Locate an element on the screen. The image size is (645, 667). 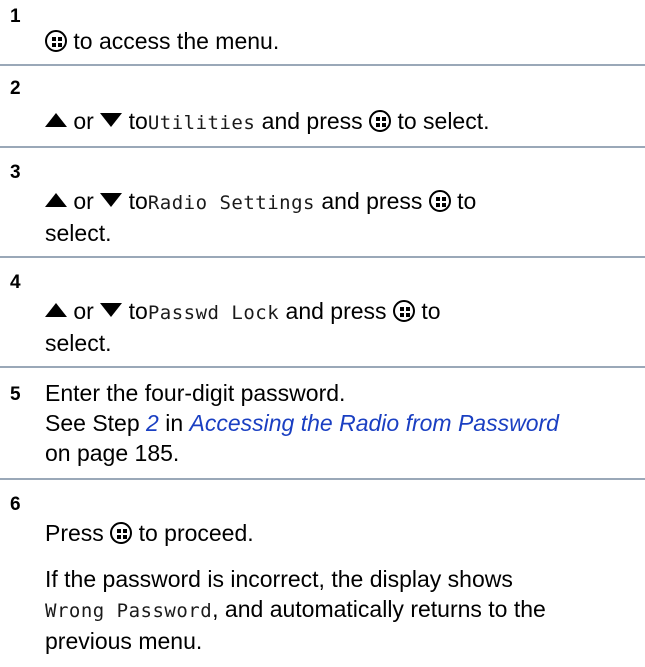
note-text: , and automatically returns to the is located at coordinates (379, 609).